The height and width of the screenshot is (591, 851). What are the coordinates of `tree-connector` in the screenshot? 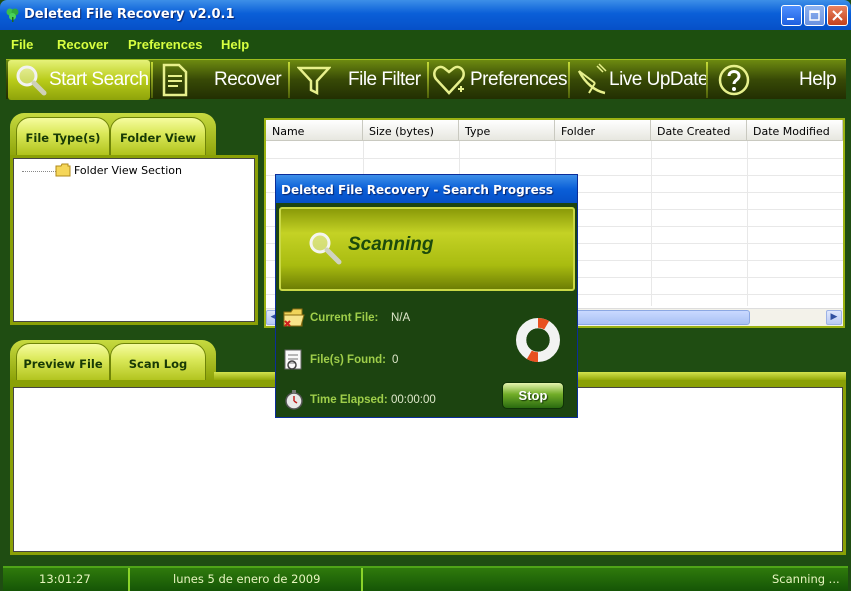 It's located at (39, 171).